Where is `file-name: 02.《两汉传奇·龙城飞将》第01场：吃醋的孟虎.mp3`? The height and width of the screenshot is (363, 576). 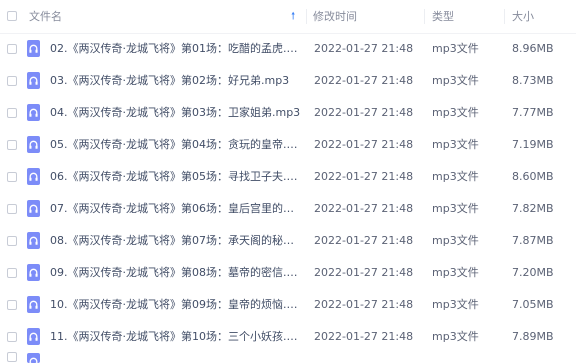 file-name: 02.《两汉传奇·龙城飞将》第01场：吃醋的孟虎.mp3 is located at coordinates (176, 49).